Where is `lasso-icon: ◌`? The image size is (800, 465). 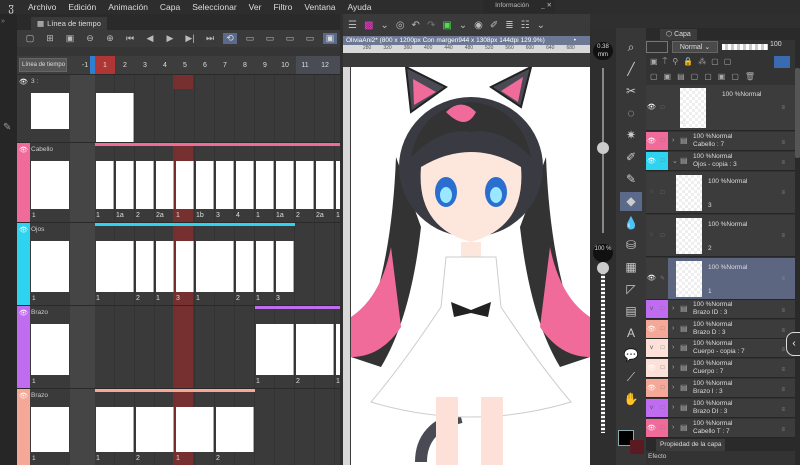 lasso-icon: ◌ is located at coordinates (631, 113).